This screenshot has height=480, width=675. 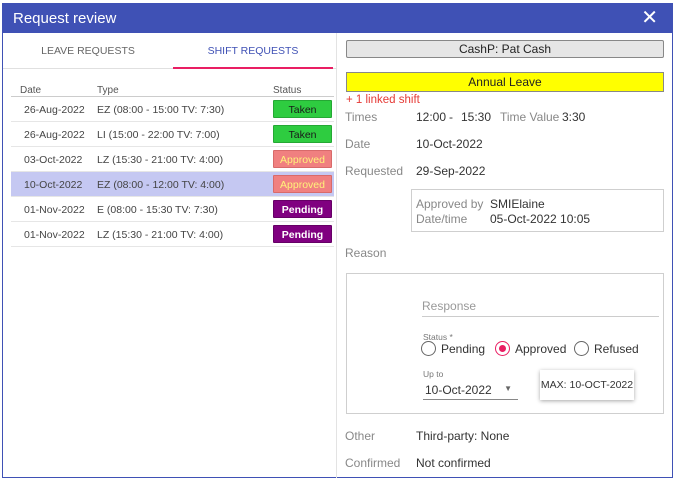 I want to click on datetime-value: 05-Oct-2022 10:05, so click(x=540, y=219).